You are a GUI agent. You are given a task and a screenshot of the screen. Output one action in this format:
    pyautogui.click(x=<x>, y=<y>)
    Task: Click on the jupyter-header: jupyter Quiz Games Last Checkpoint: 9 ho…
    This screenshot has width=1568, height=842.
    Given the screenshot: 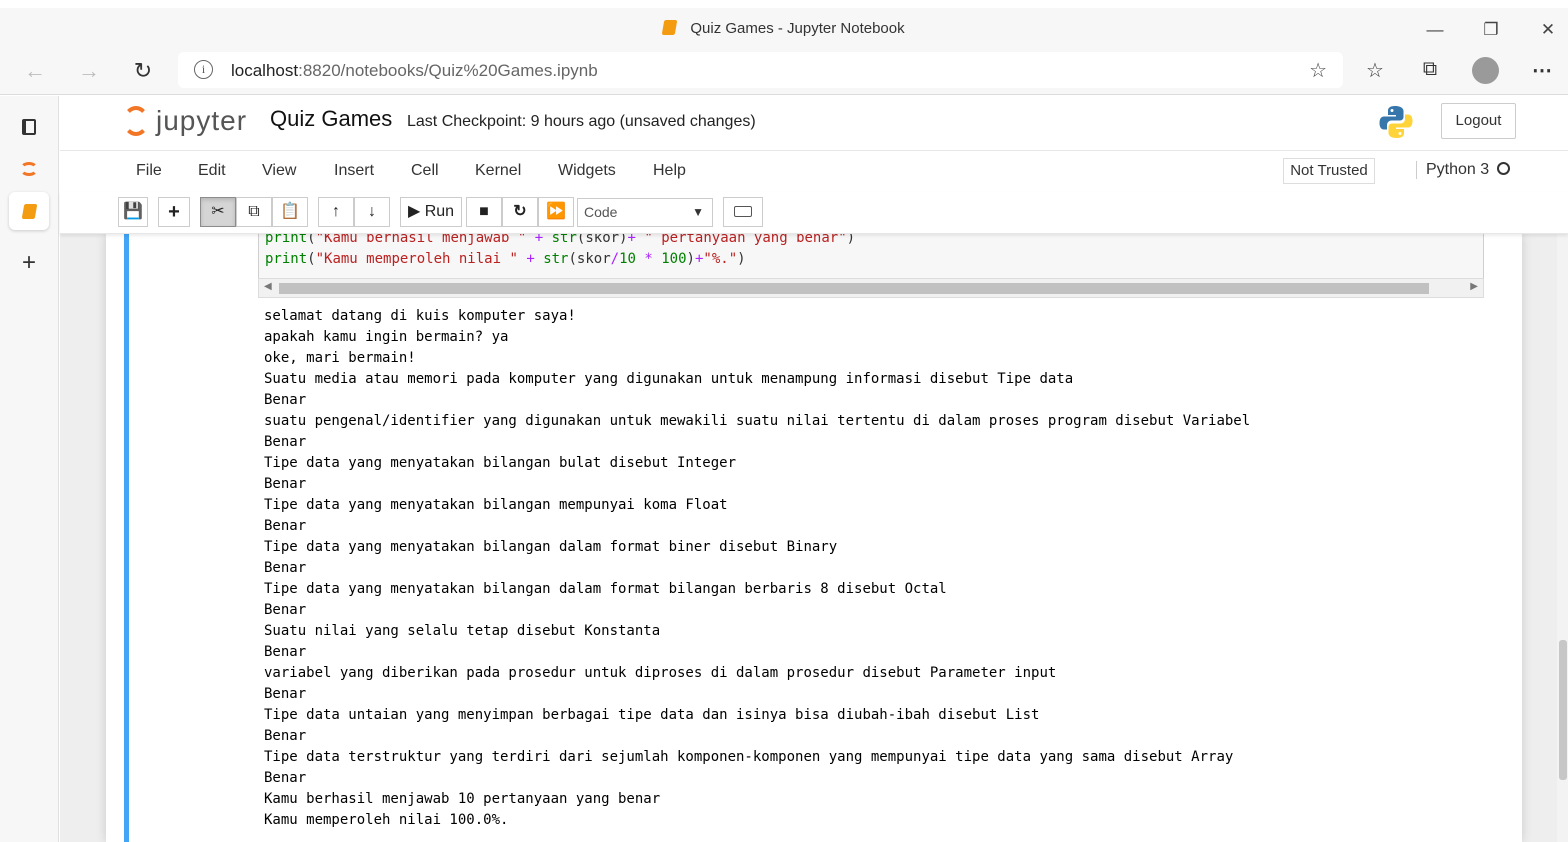 What is the action you would take?
    pyautogui.click(x=814, y=123)
    